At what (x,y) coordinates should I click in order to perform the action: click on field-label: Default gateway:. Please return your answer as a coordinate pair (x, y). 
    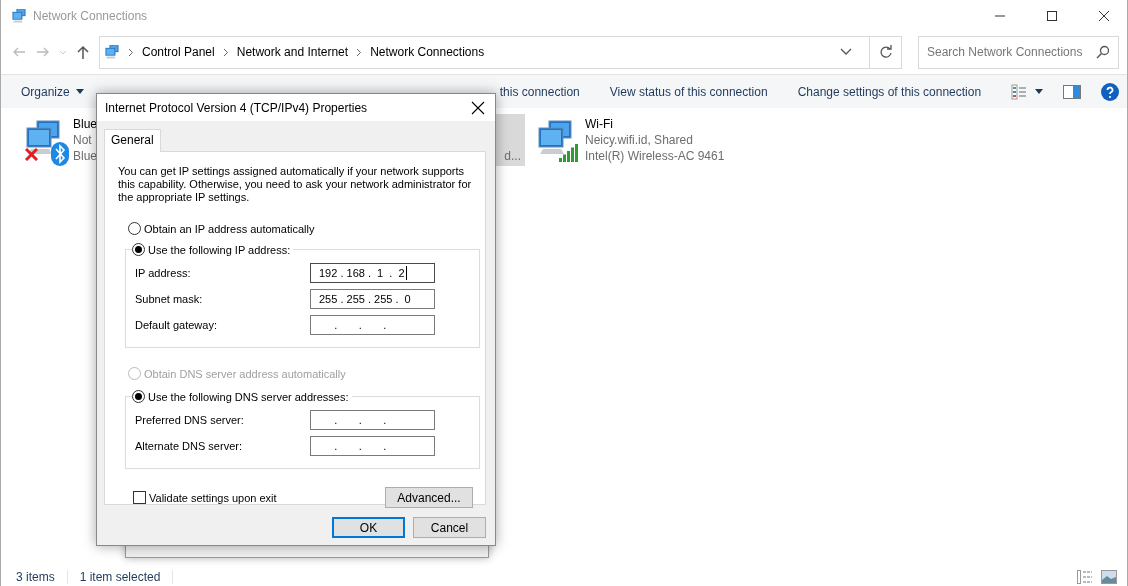
    Looking at the image, I should click on (176, 325).